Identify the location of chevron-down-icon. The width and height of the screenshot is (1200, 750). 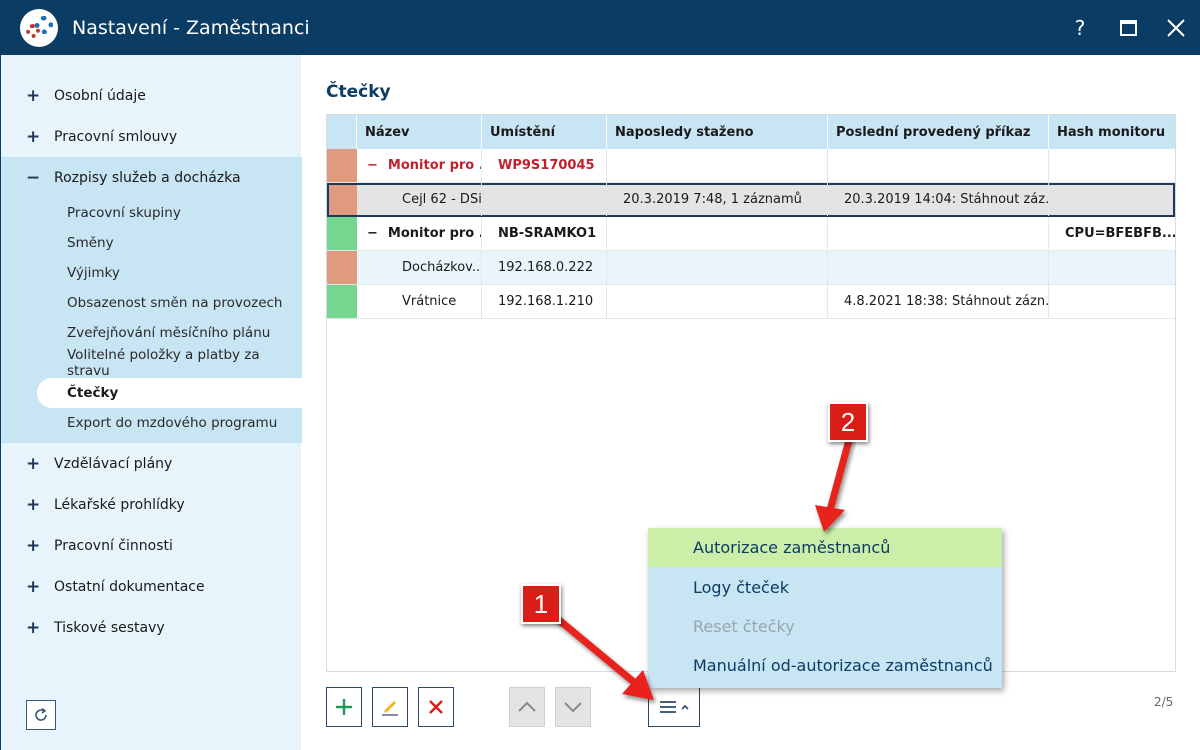
(573, 707).